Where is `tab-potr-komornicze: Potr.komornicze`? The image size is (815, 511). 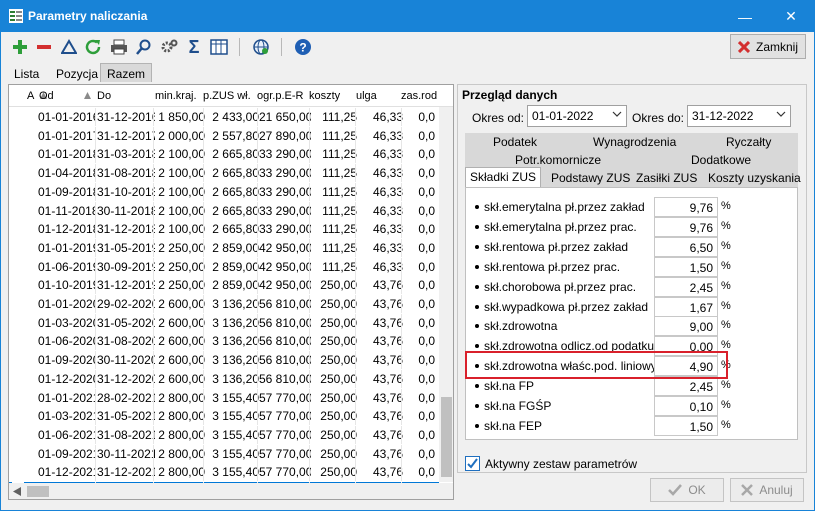 tab-potr-komornicze: Potr.komornicze is located at coordinates (558, 160).